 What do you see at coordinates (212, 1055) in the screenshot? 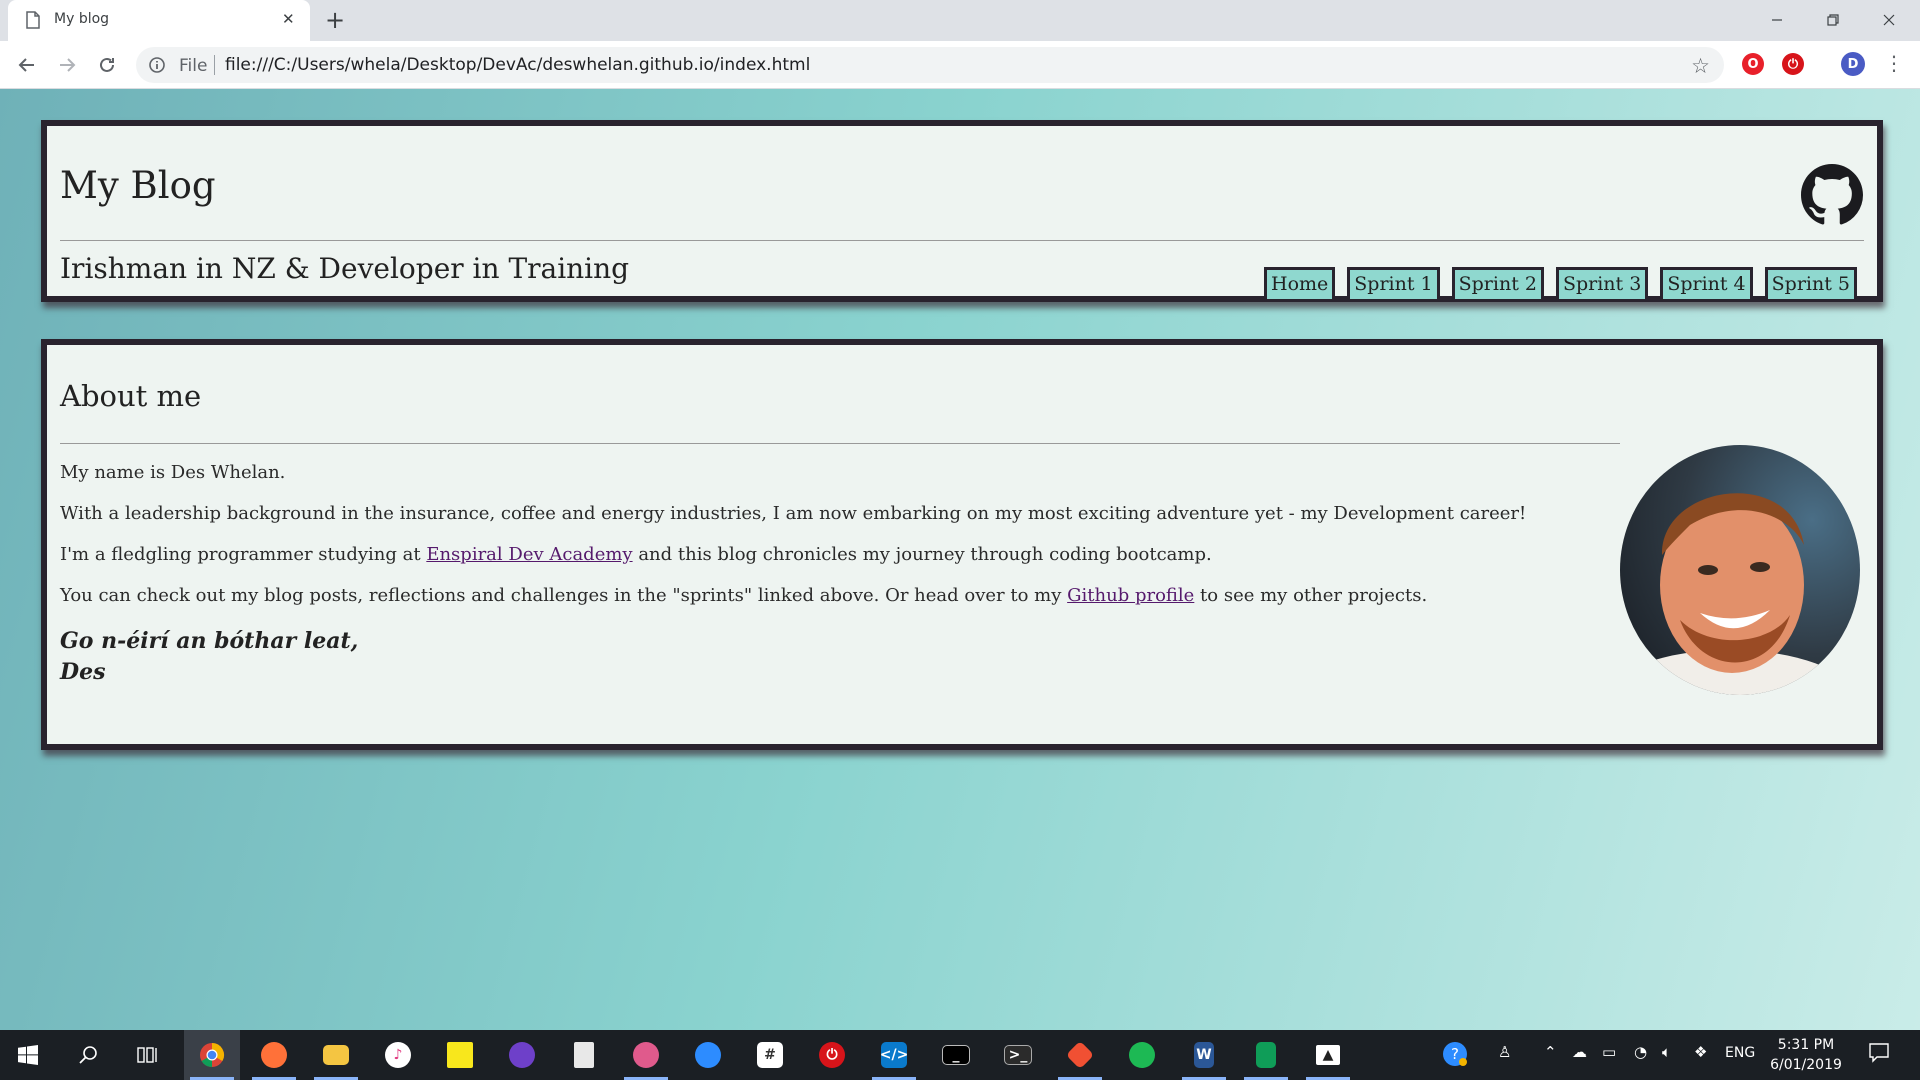
I see `taskbar-chrome-icon` at bounding box center [212, 1055].